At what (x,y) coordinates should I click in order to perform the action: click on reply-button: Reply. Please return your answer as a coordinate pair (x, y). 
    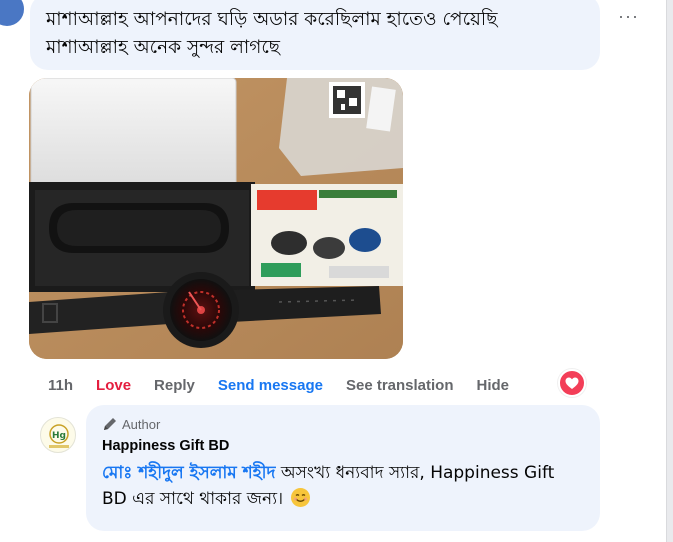
    Looking at the image, I should click on (174, 385).